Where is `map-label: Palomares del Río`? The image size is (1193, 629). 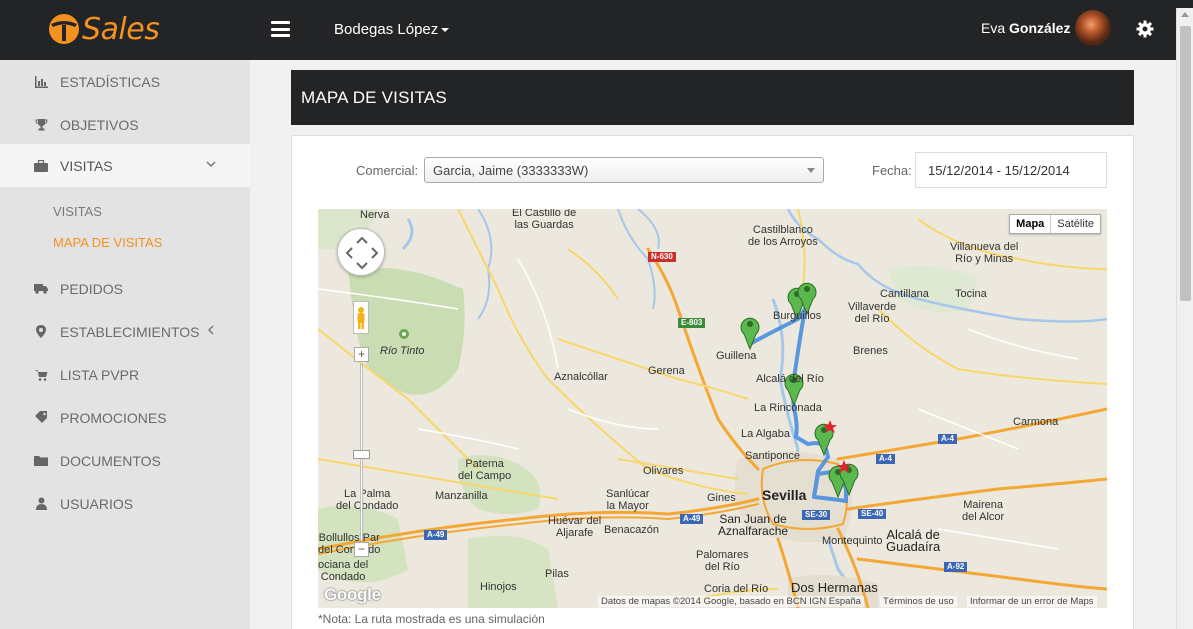
map-label: Palomares del Río is located at coordinates (722, 561).